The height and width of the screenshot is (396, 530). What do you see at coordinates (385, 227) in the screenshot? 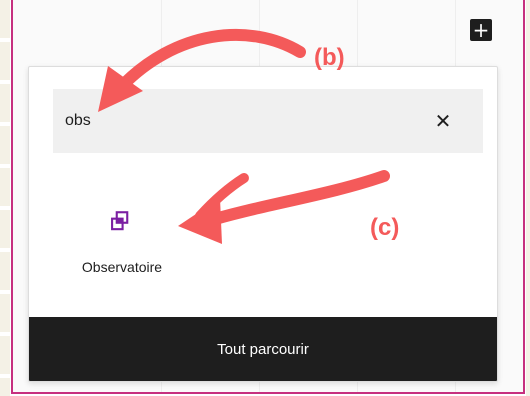
I see `annotation-label-c: (c)` at bounding box center [385, 227].